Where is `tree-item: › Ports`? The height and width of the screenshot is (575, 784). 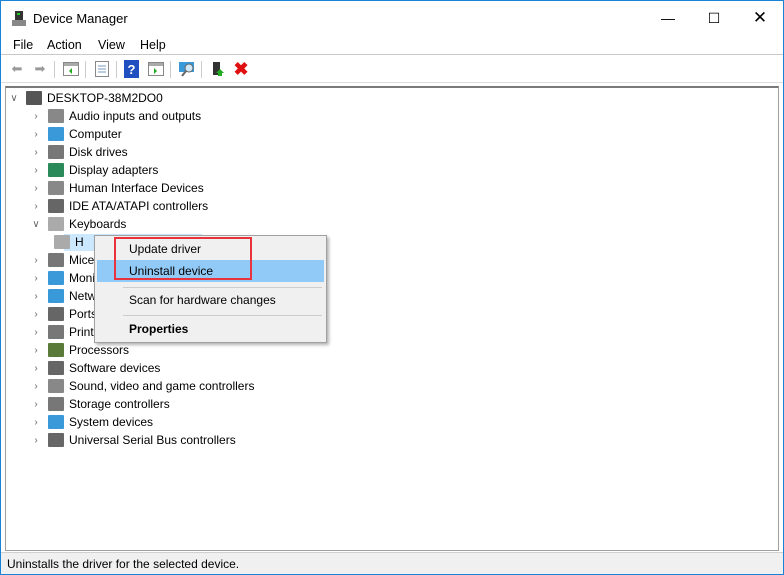
tree-item: › Ports is located at coordinates (63, 314).